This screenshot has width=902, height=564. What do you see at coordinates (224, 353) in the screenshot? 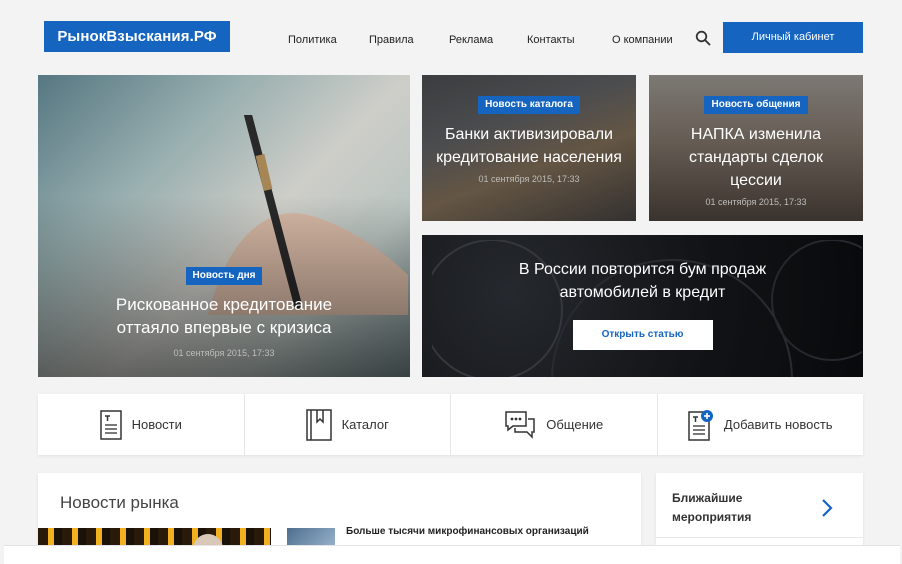
I see `hero-date: 01 сентября 2015, 17:33` at bounding box center [224, 353].